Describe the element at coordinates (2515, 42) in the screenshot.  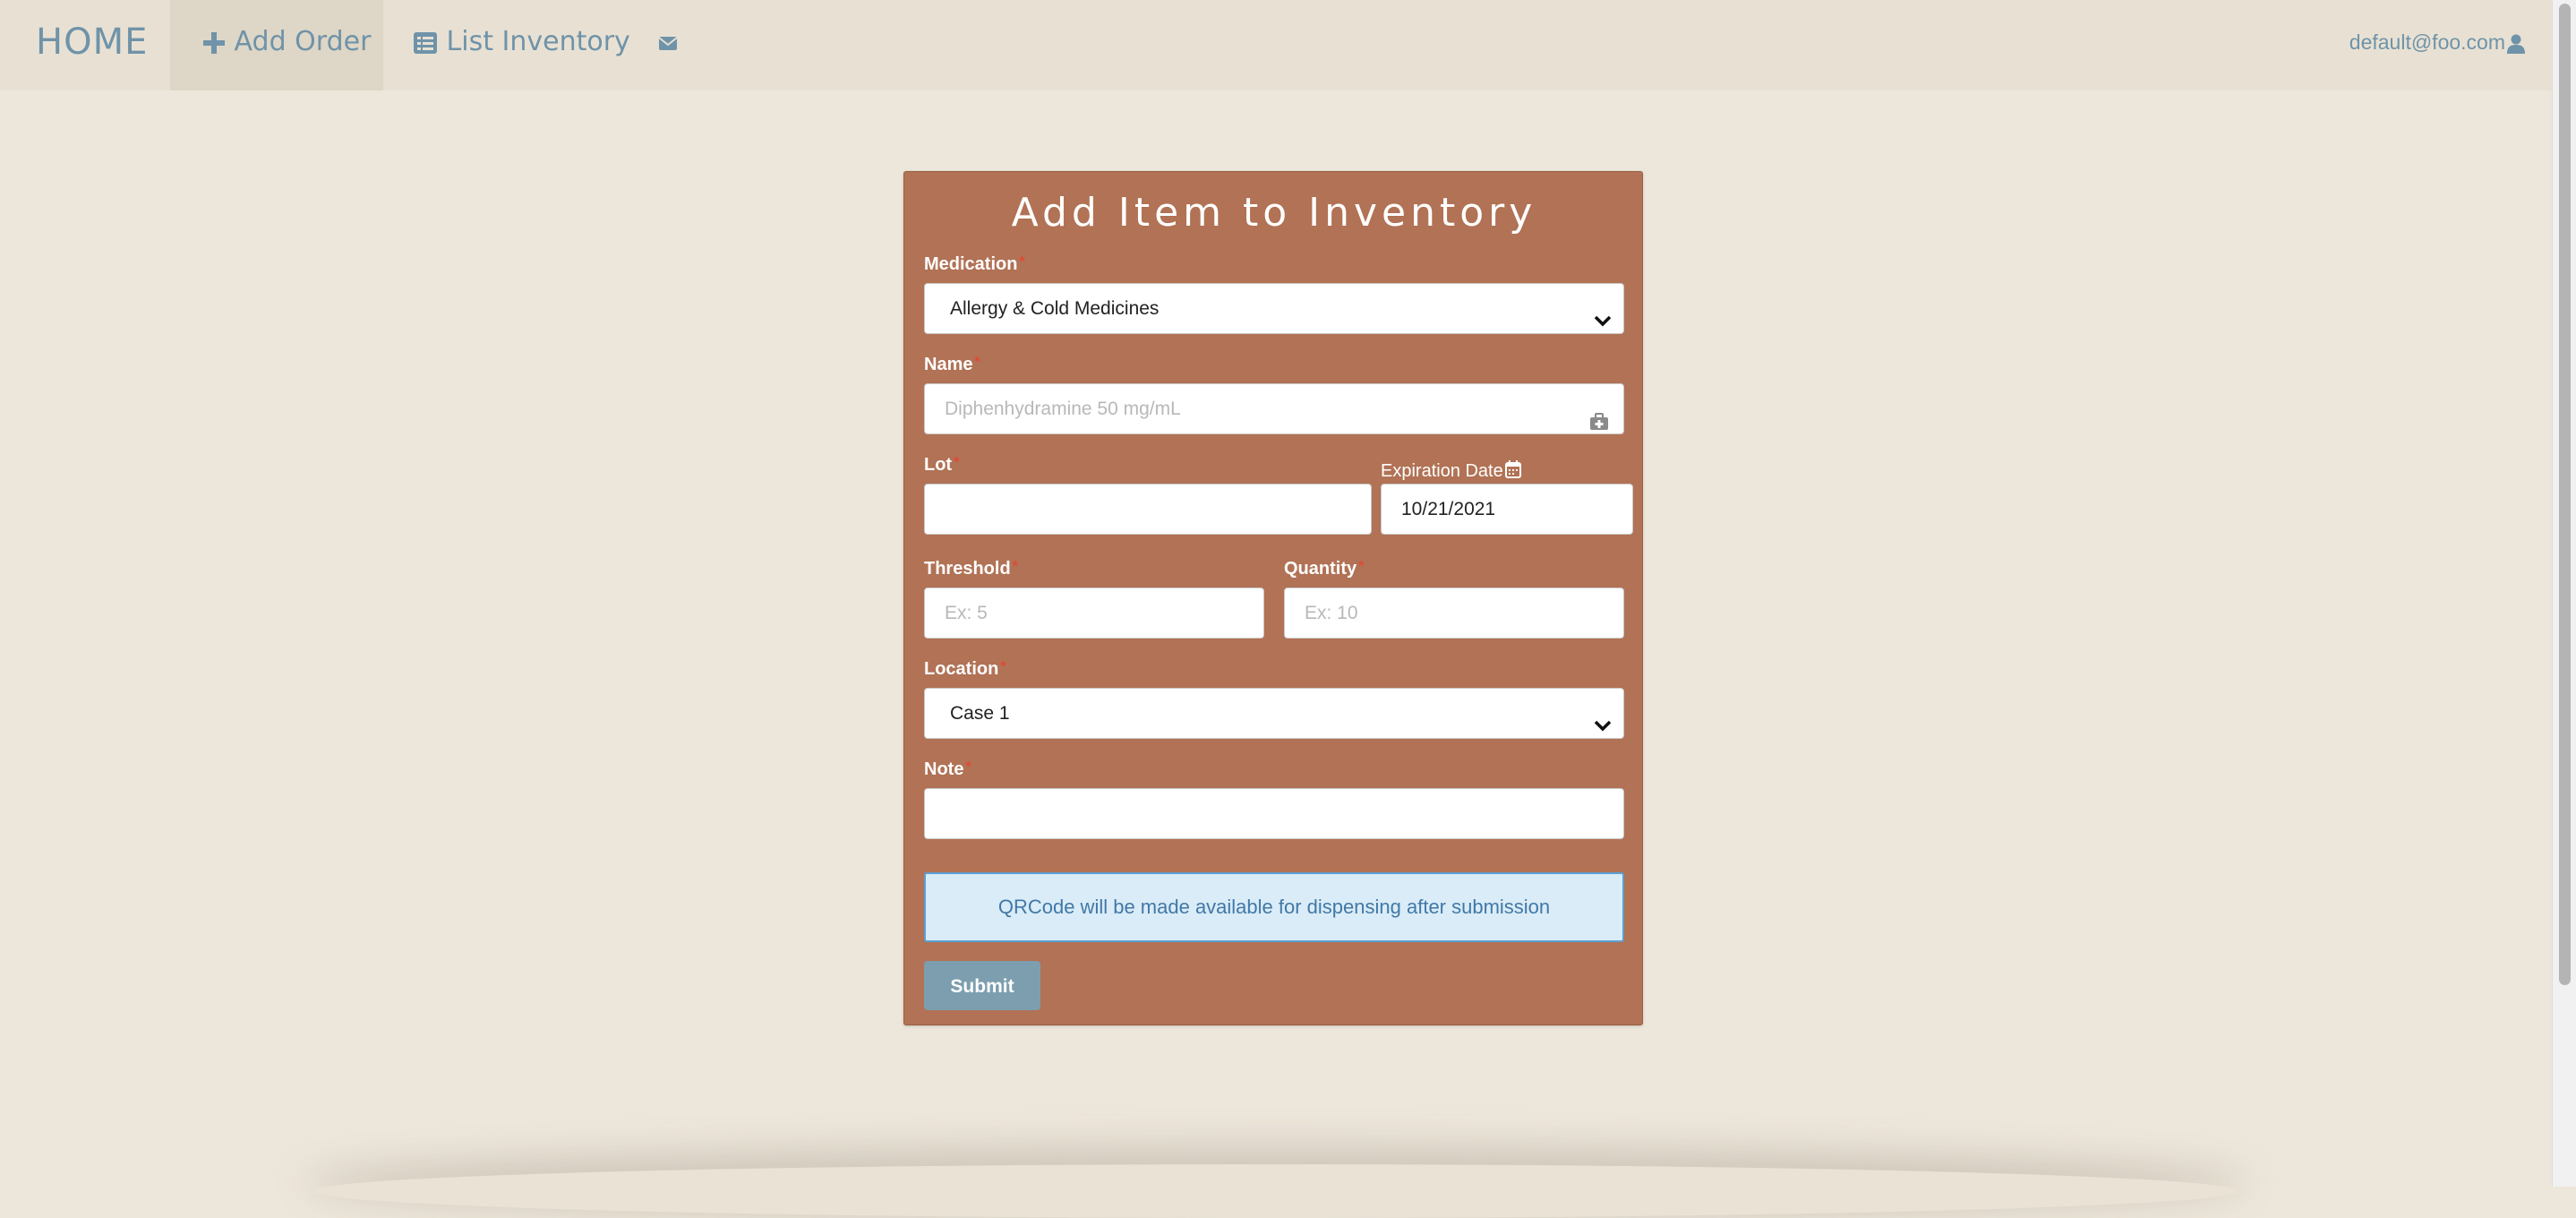
I see `user-icon` at that location.